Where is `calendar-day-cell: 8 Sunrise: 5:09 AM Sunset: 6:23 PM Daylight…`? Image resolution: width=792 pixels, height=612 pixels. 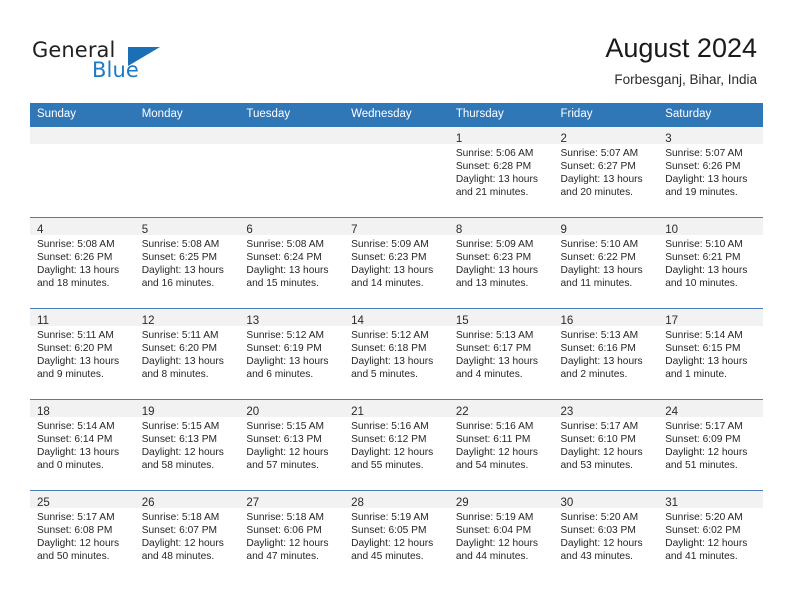 calendar-day-cell: 8 Sunrise: 5:09 AM Sunset: 6:23 PM Daylight… is located at coordinates (501, 263).